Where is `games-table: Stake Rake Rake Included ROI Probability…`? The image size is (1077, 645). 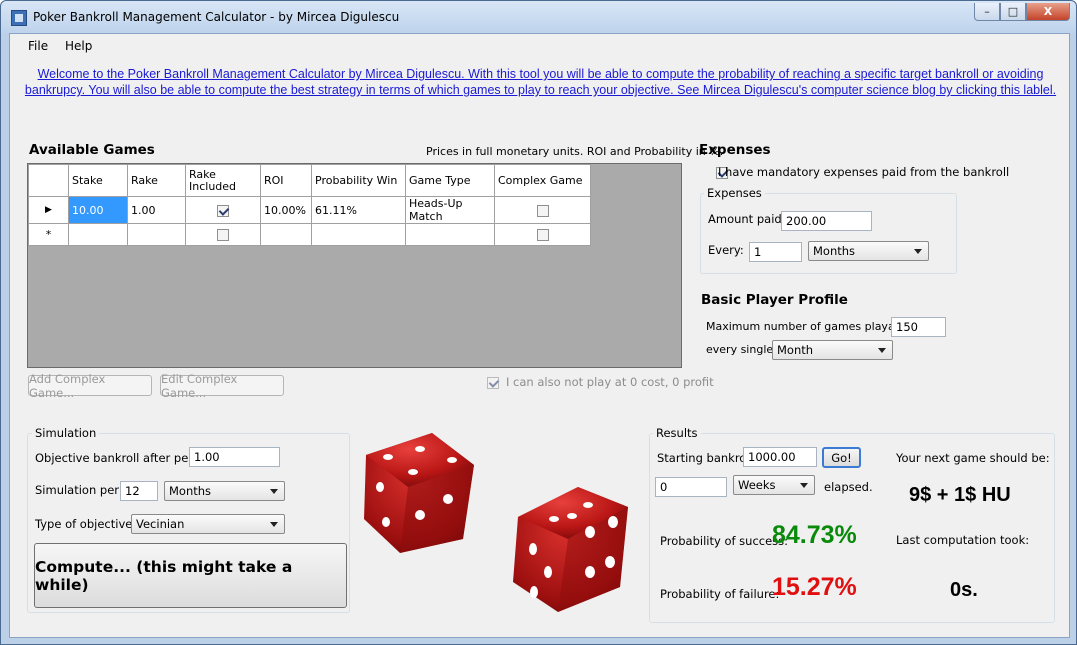 games-table: Stake Rake Rake Included ROI Probability… is located at coordinates (309, 205).